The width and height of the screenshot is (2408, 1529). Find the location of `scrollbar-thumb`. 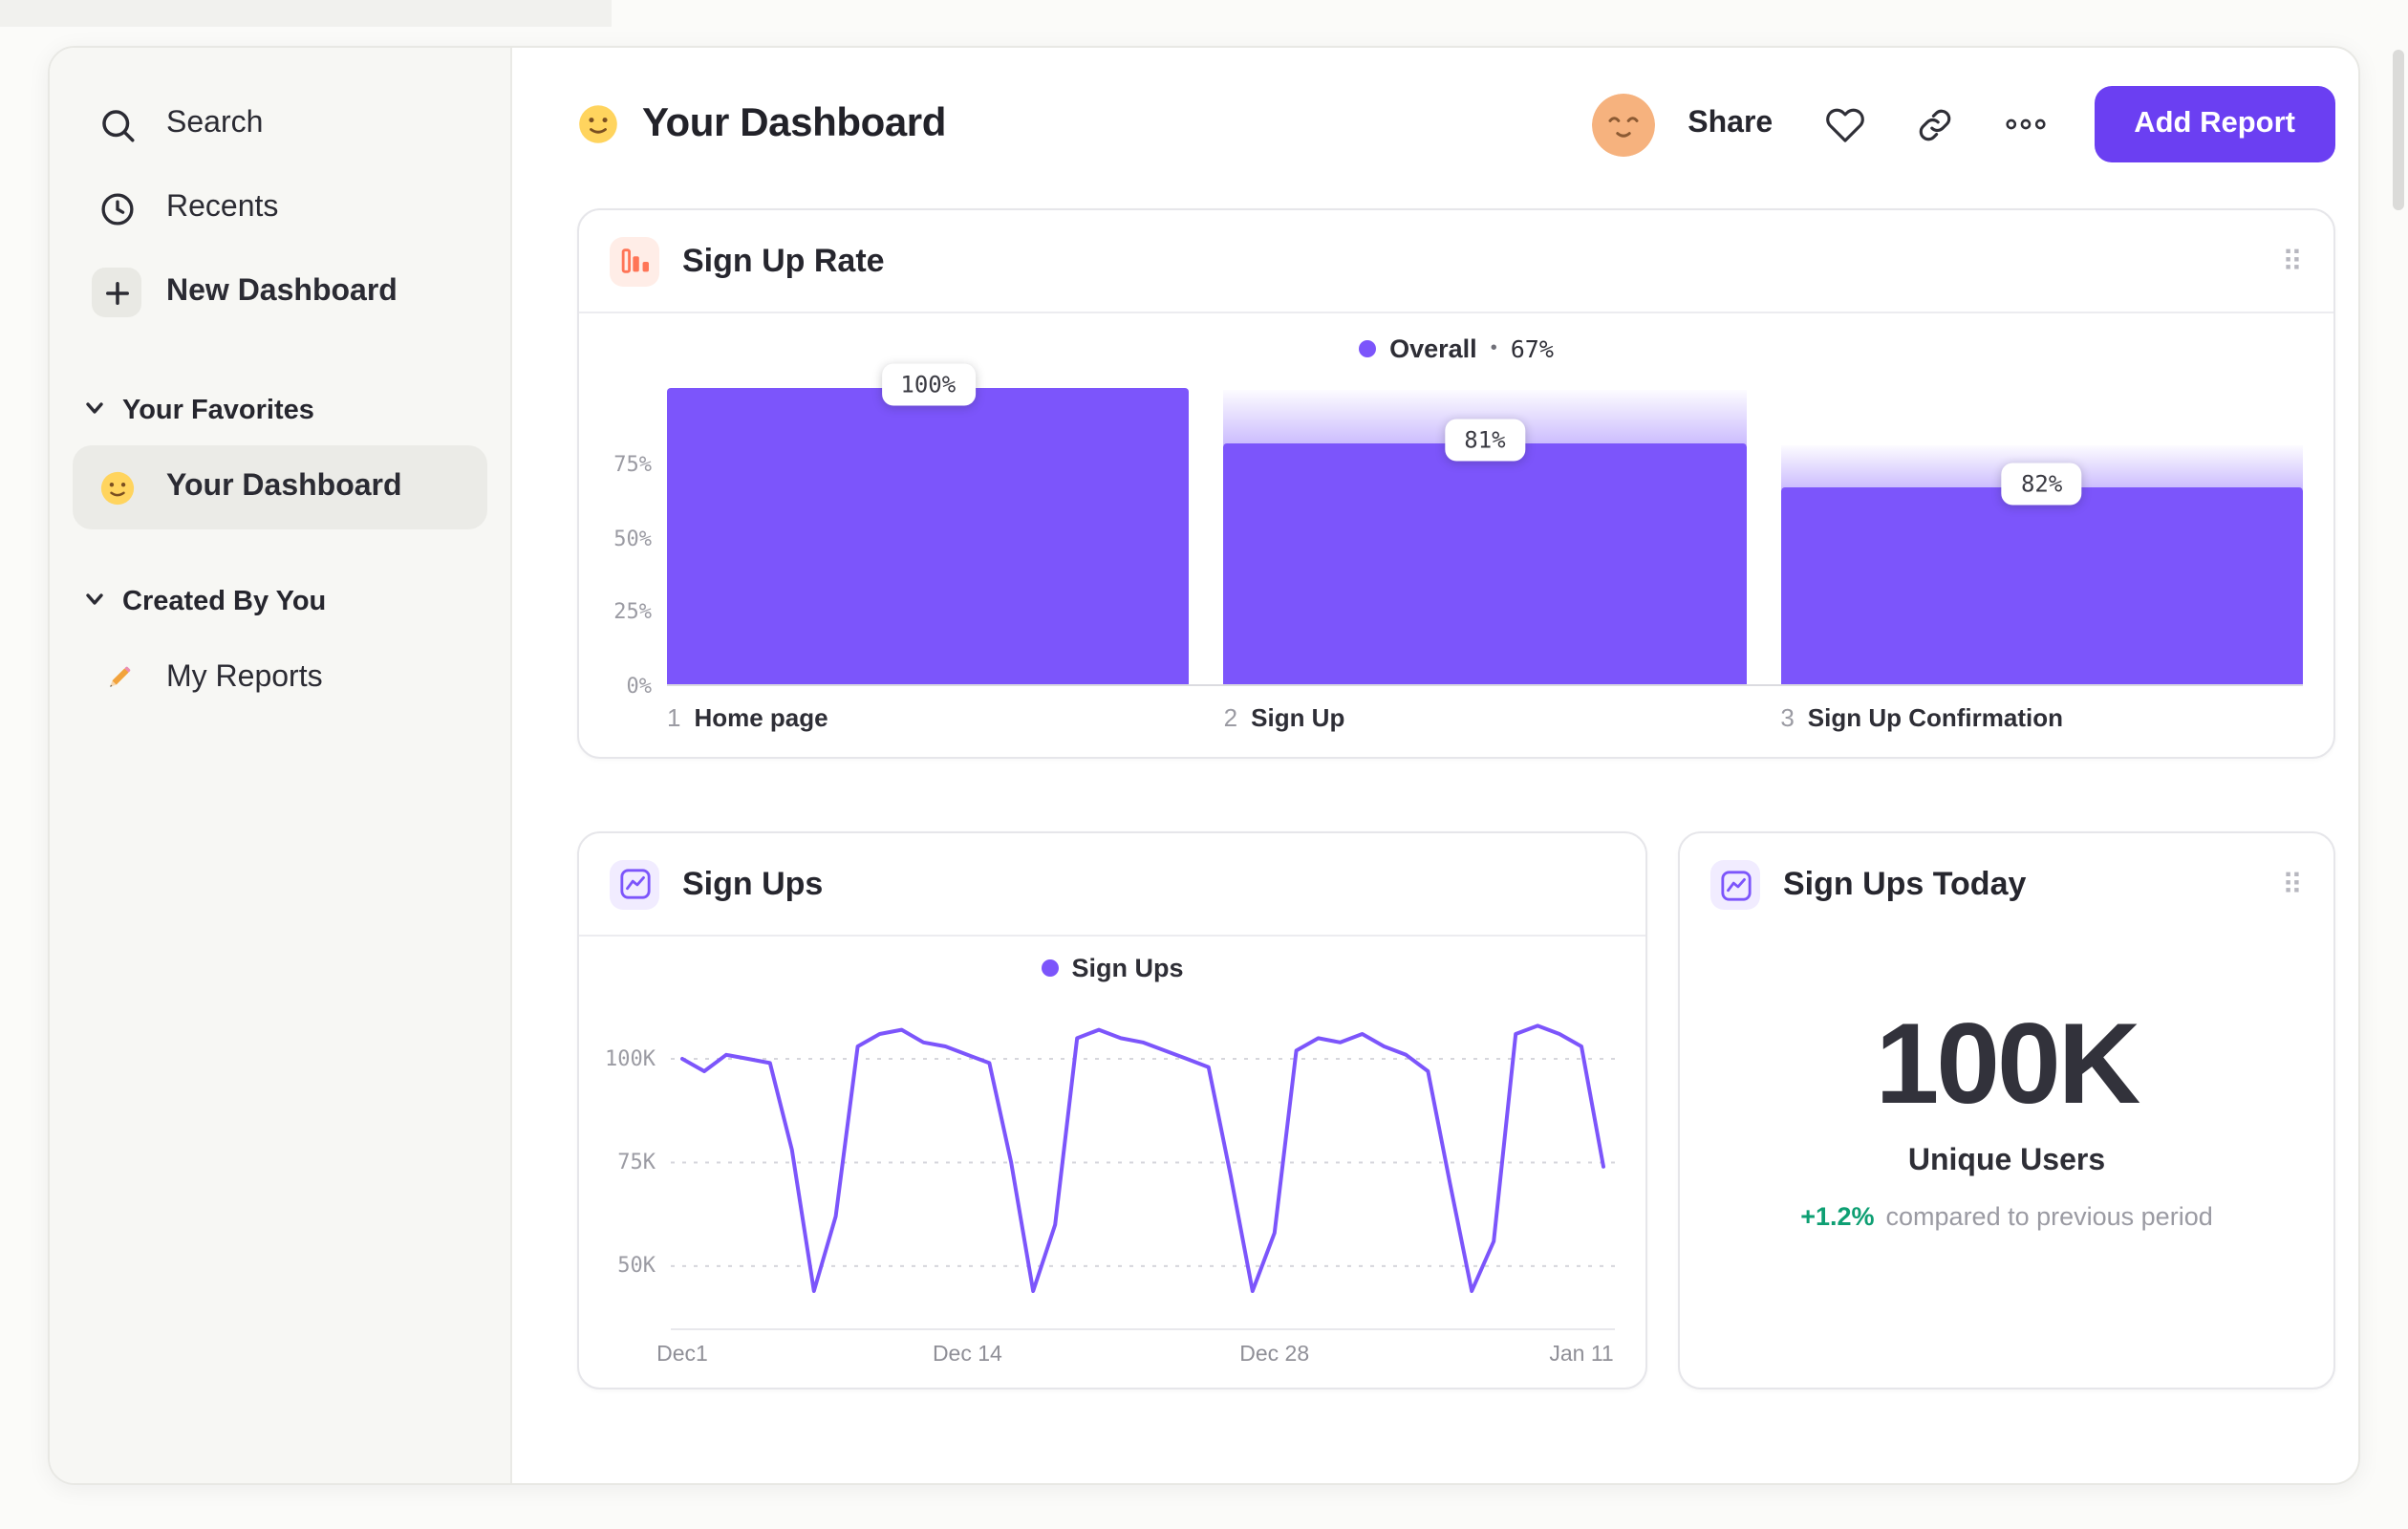

scrollbar-thumb is located at coordinates (2399, 130).